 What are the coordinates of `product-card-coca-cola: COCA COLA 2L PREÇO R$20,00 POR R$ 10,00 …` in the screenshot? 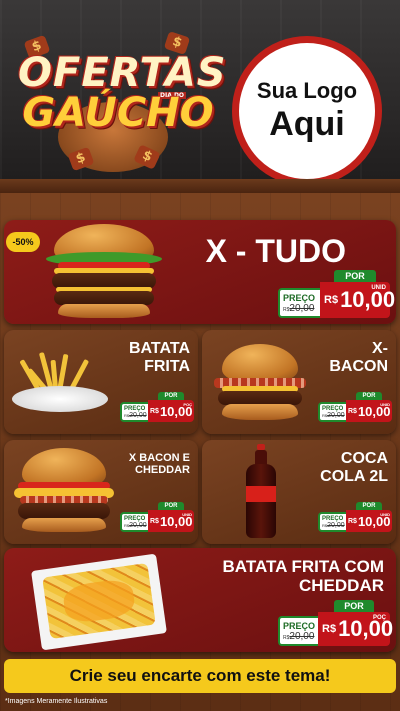 It's located at (299, 492).